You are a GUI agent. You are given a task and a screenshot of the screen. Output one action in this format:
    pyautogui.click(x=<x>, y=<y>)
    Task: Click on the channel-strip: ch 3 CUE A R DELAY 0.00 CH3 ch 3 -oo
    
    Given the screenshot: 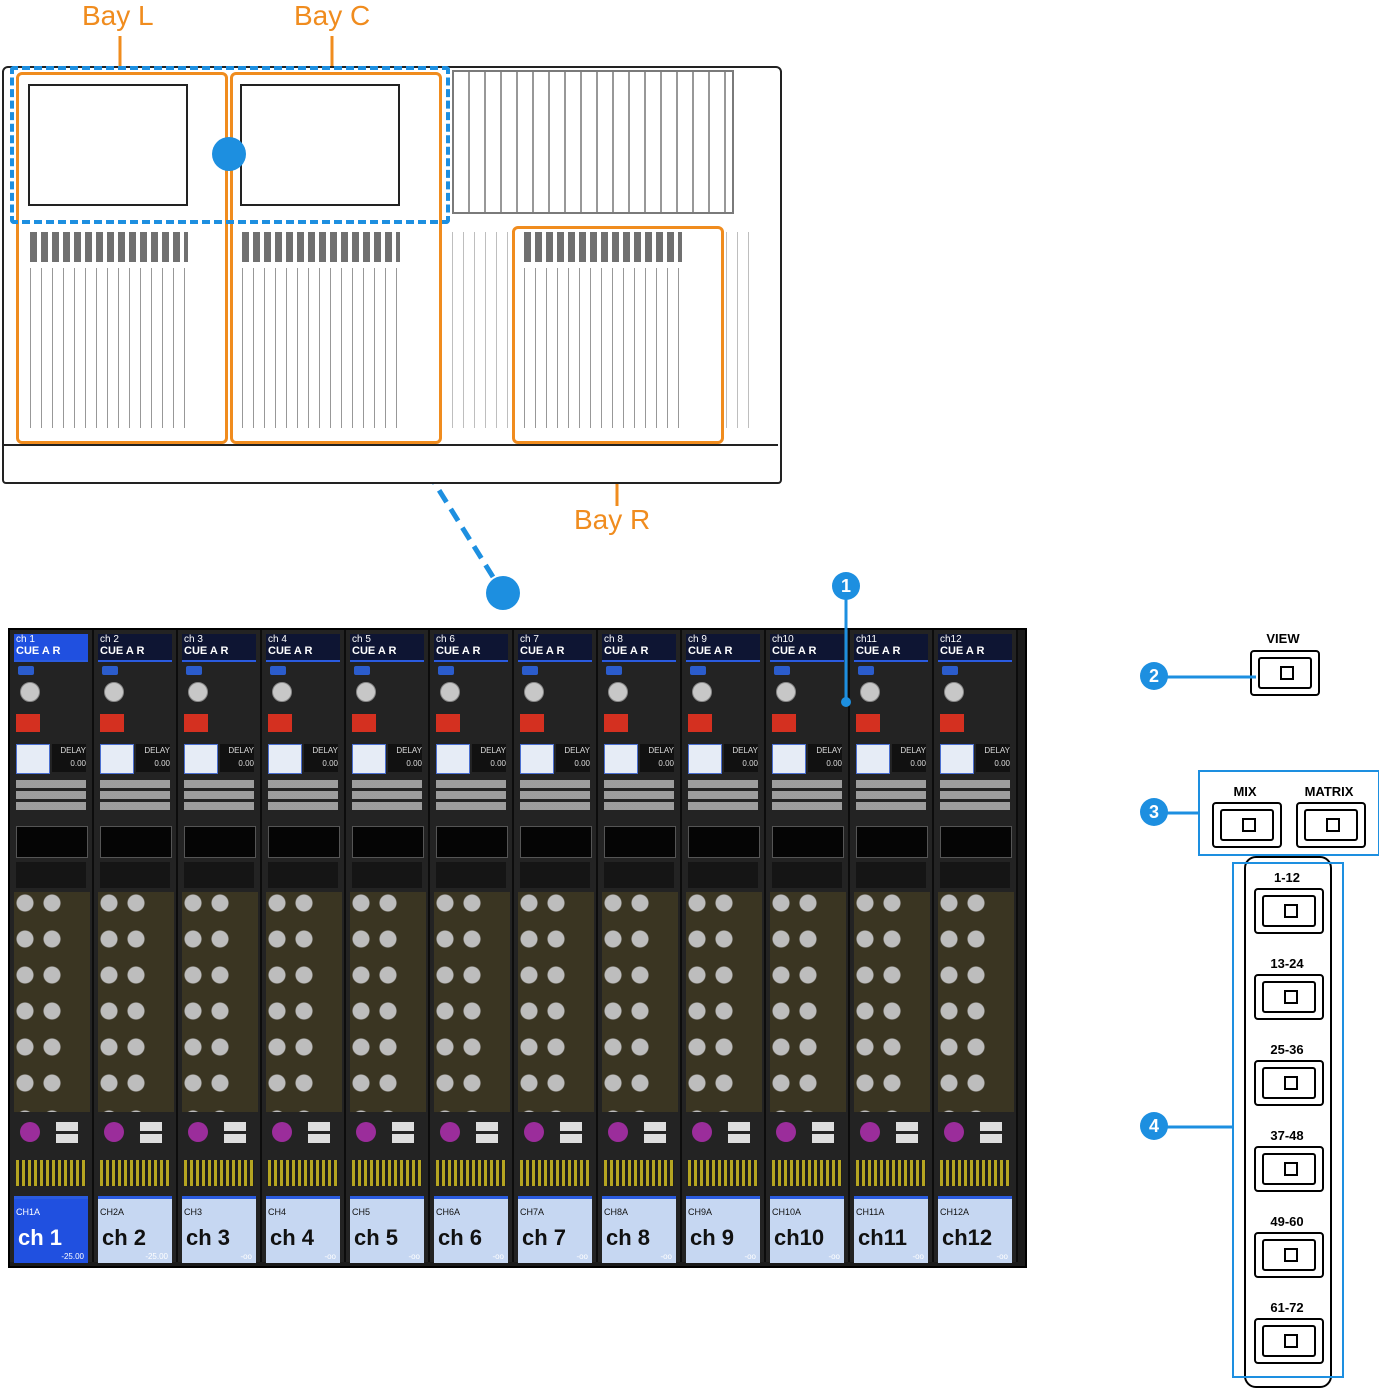 What is the action you would take?
    pyautogui.click(x=220, y=946)
    